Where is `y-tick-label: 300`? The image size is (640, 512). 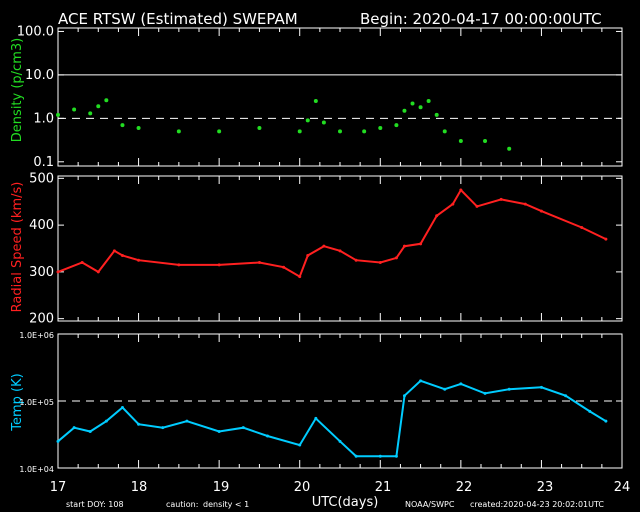 y-tick-label: 300 is located at coordinates (41, 272).